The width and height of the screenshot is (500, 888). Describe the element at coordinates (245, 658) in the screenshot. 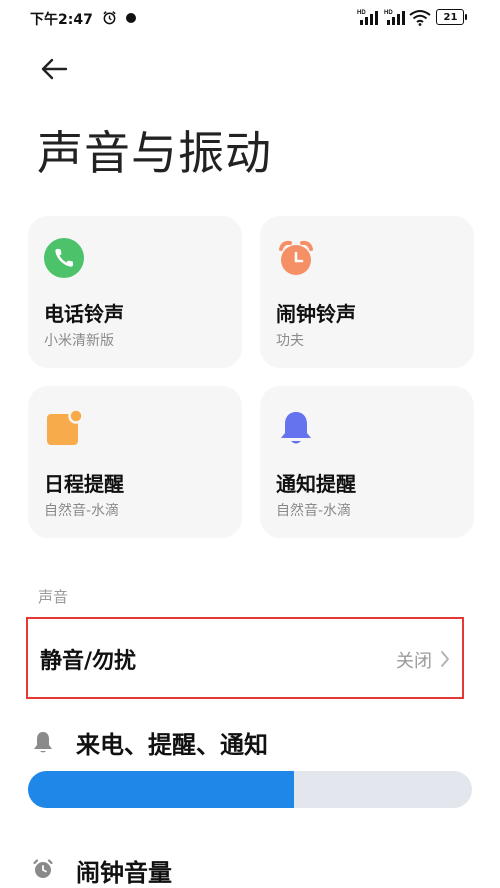

I see `mute-dnd-row: 静音/勿扰 关闭` at that location.